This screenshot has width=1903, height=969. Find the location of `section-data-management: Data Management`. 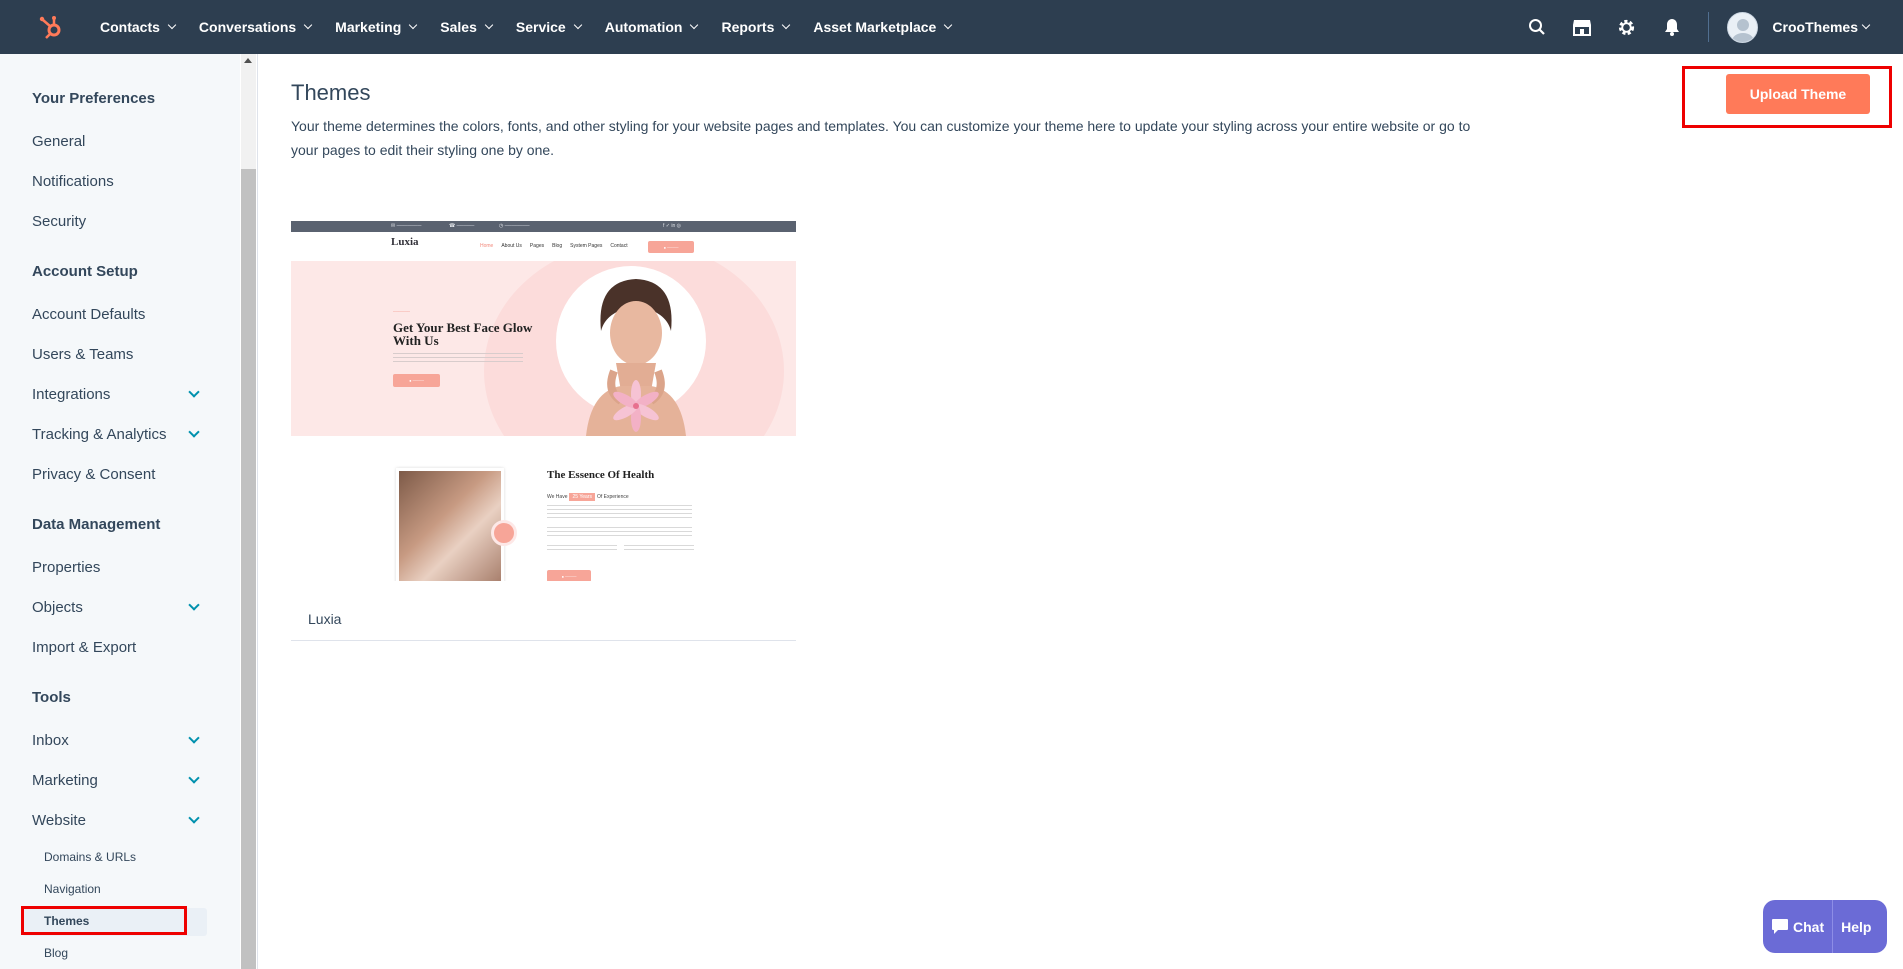

section-data-management: Data Management is located at coordinates (96, 524).